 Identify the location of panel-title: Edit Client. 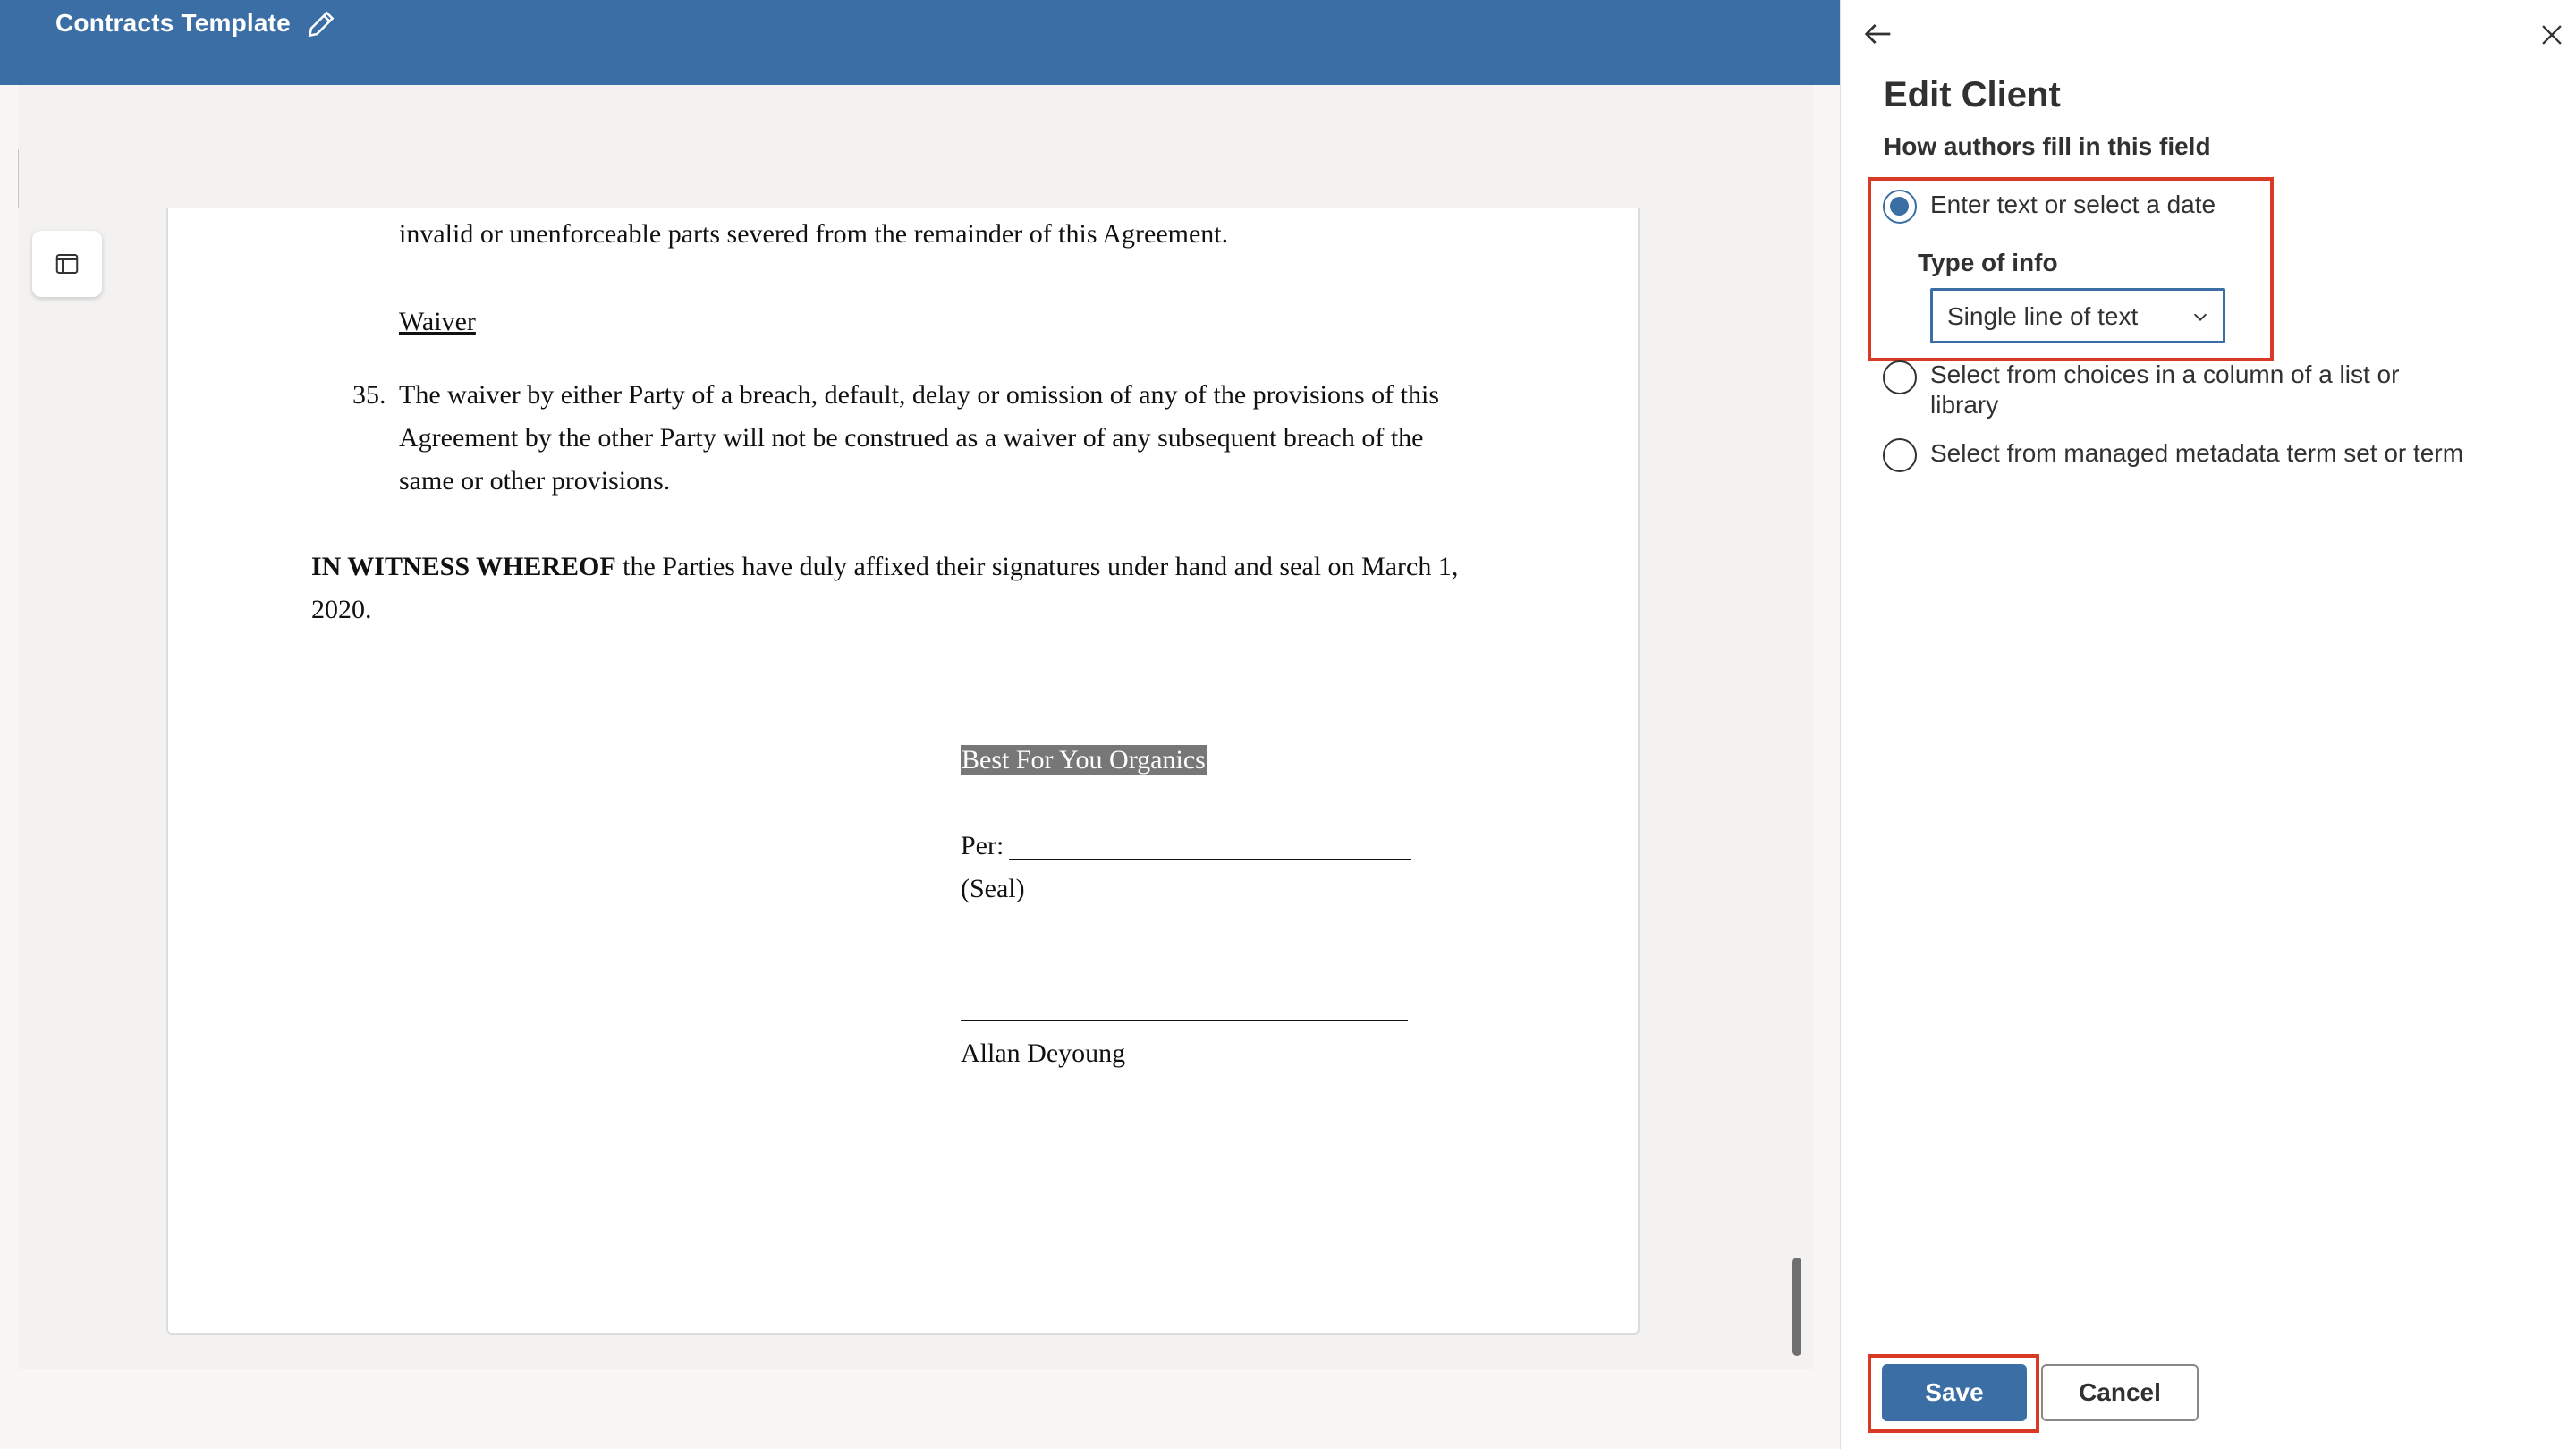
(1972, 94).